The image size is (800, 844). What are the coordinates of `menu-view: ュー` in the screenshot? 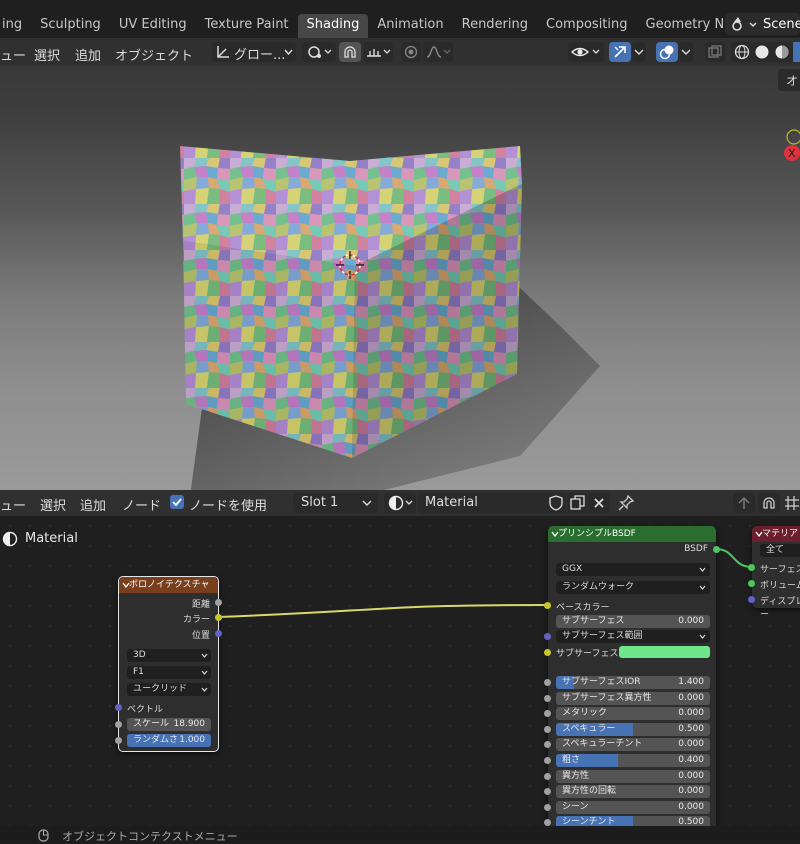 It's located at (13, 54).